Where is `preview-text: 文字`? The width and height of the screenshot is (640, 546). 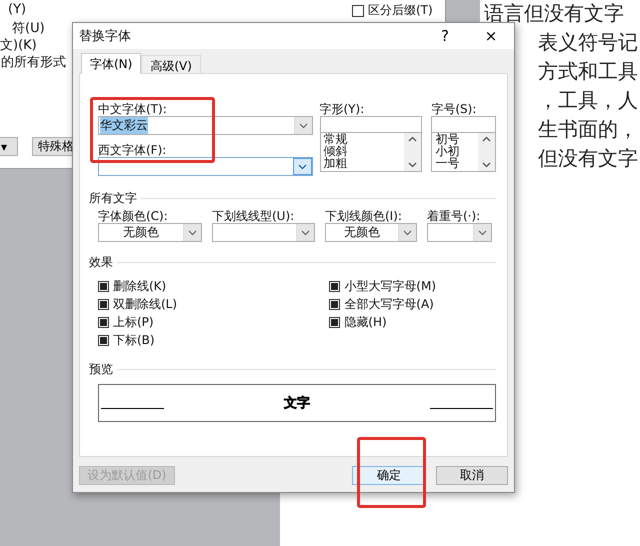 preview-text: 文字 is located at coordinates (297, 403).